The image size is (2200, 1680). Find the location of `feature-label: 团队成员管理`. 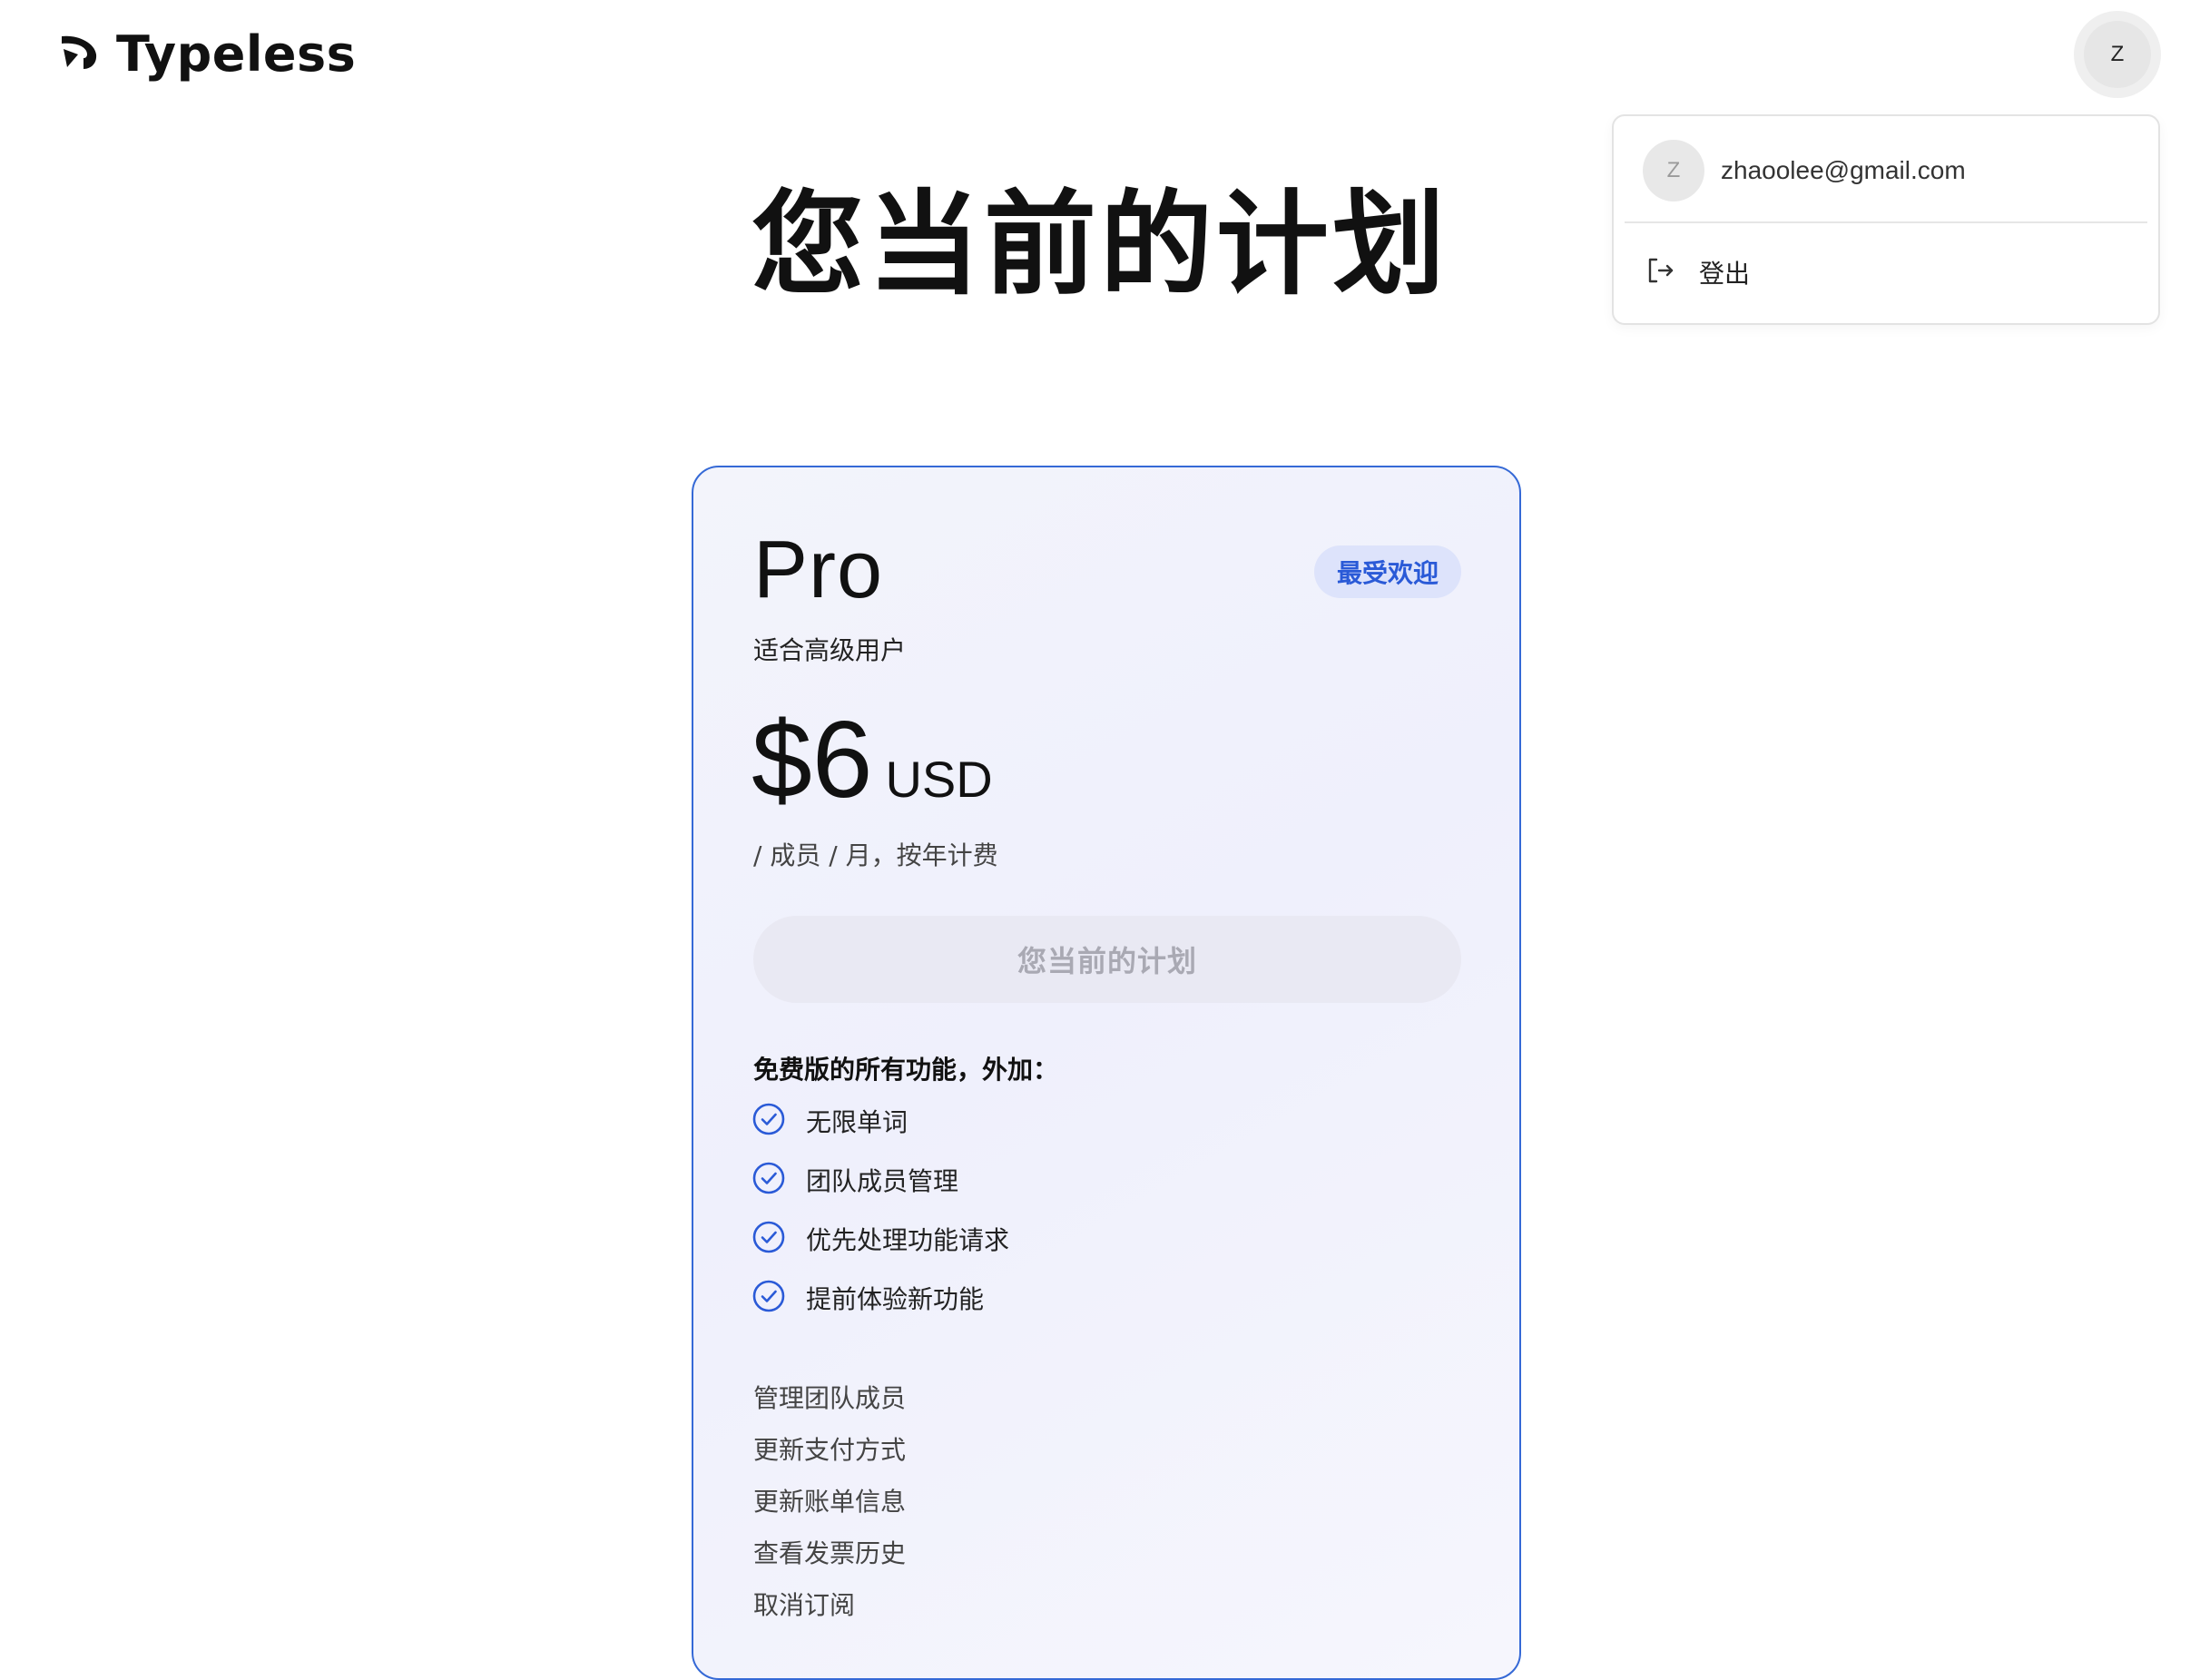

feature-label: 团队成员管理 is located at coordinates (882, 1181).